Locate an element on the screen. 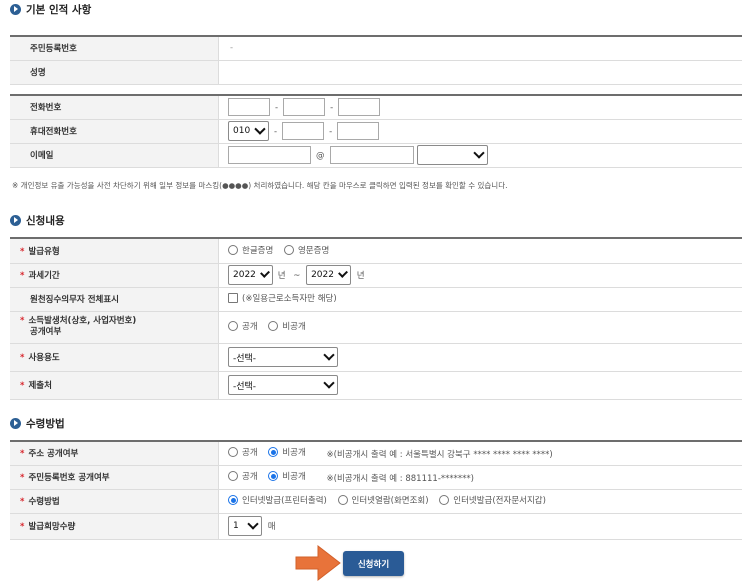 This screenshot has width=754, height=586. resident-disclose-options: 공개 비공개 ※(비공개시 출력 예 : 881111-*******) is located at coordinates (480, 477).